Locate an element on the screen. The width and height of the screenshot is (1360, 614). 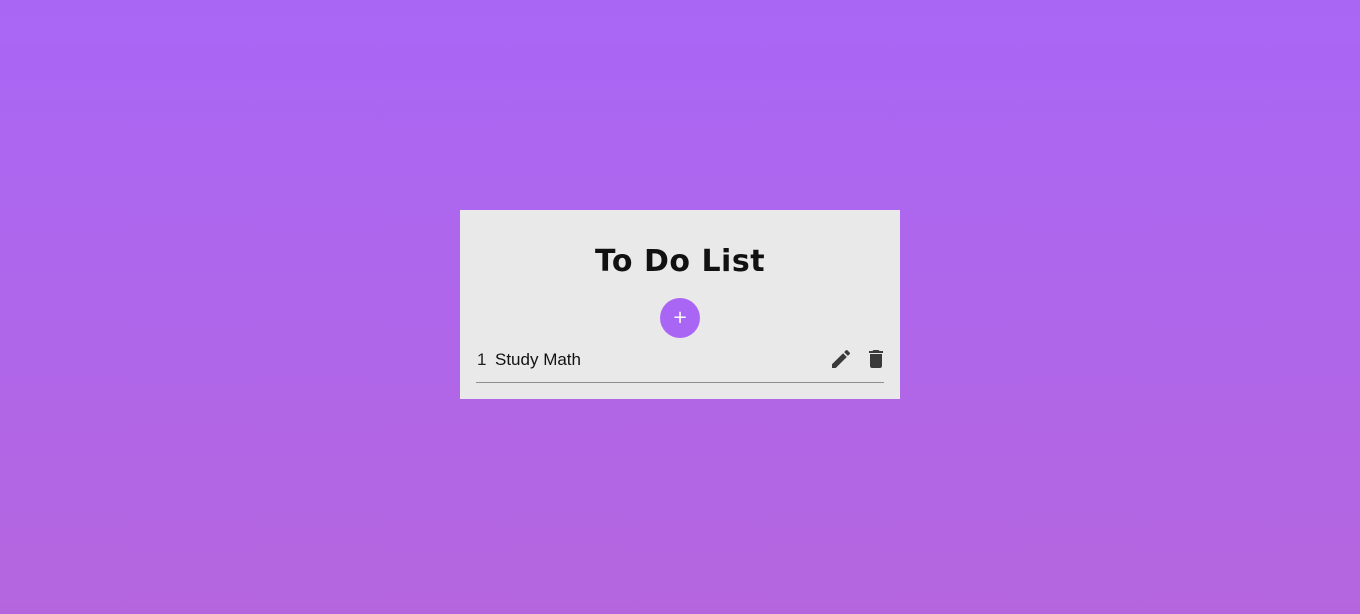
todo-list: 1 Study Math is located at coordinates (680, 364).